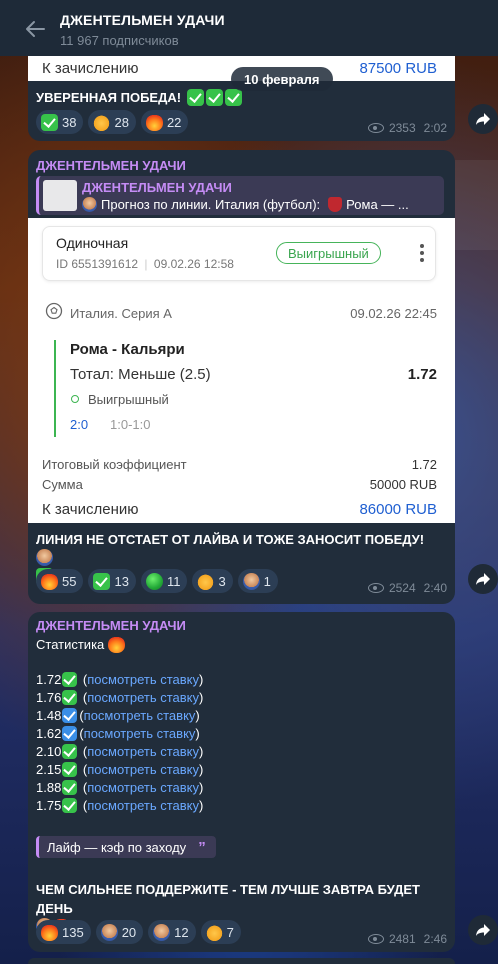  I want to click on message-text-content: УВЕРЕННАЯ ПОБЕДА!, so click(109, 97).